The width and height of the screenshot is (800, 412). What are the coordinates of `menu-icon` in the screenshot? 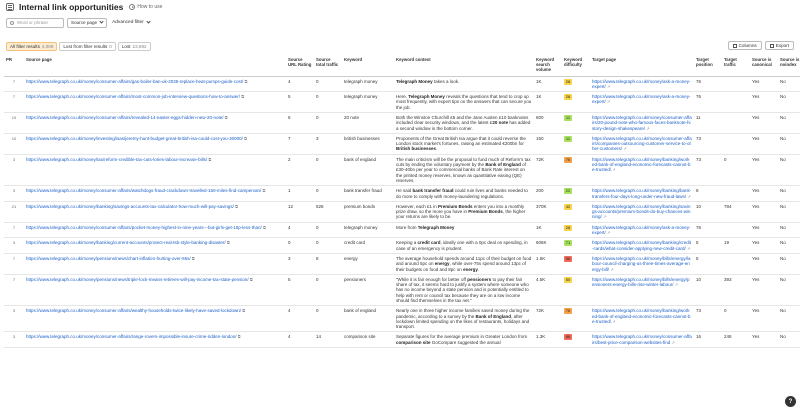 It's located at (10, 7).